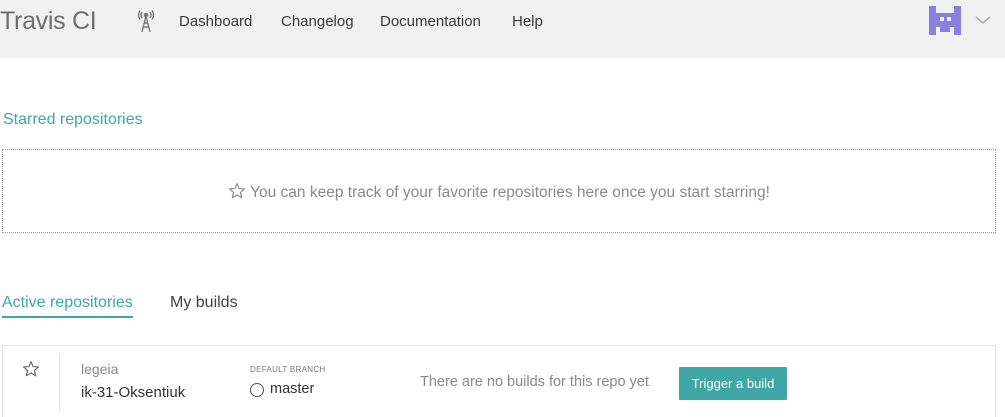  What do you see at coordinates (733, 383) in the screenshot?
I see `trigger-build-button: Trigger a build` at bounding box center [733, 383].